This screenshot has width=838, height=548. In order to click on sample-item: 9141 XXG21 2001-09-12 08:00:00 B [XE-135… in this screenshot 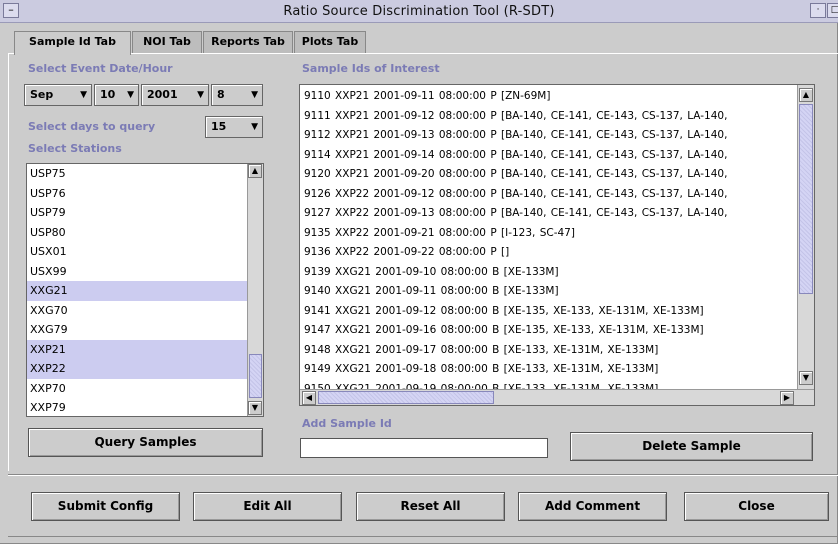, I will do `click(548, 312)`.